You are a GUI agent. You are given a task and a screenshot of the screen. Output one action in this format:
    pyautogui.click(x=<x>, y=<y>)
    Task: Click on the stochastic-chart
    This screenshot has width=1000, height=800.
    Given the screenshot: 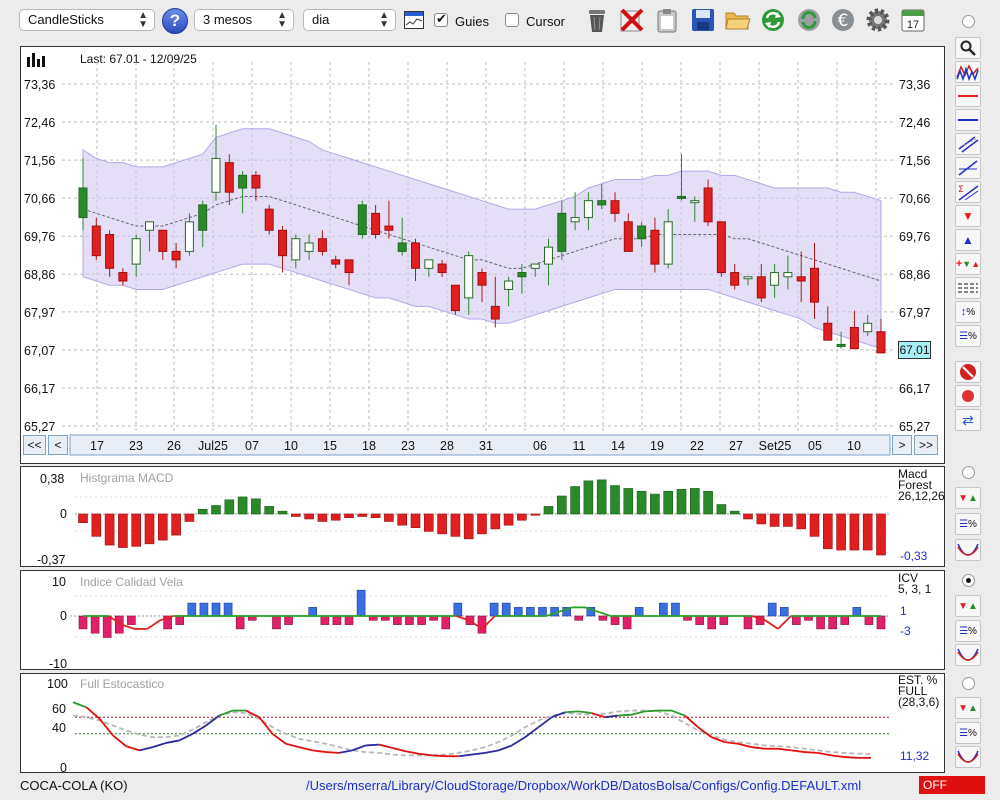 What is the action you would take?
    pyautogui.click(x=481, y=730)
    